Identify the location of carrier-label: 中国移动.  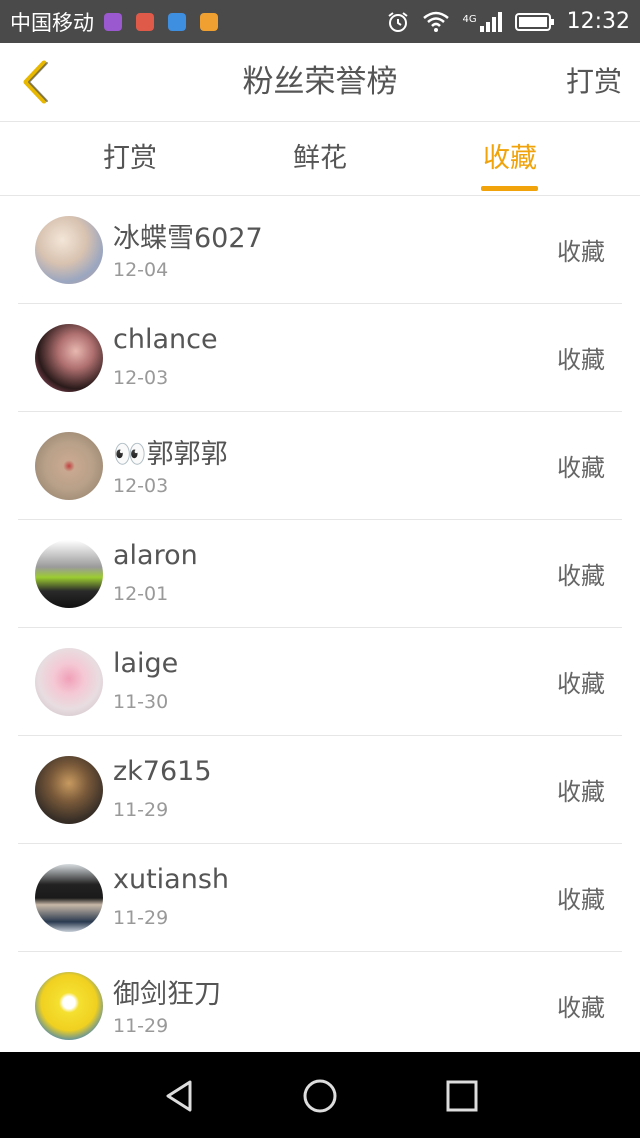
(52, 22).